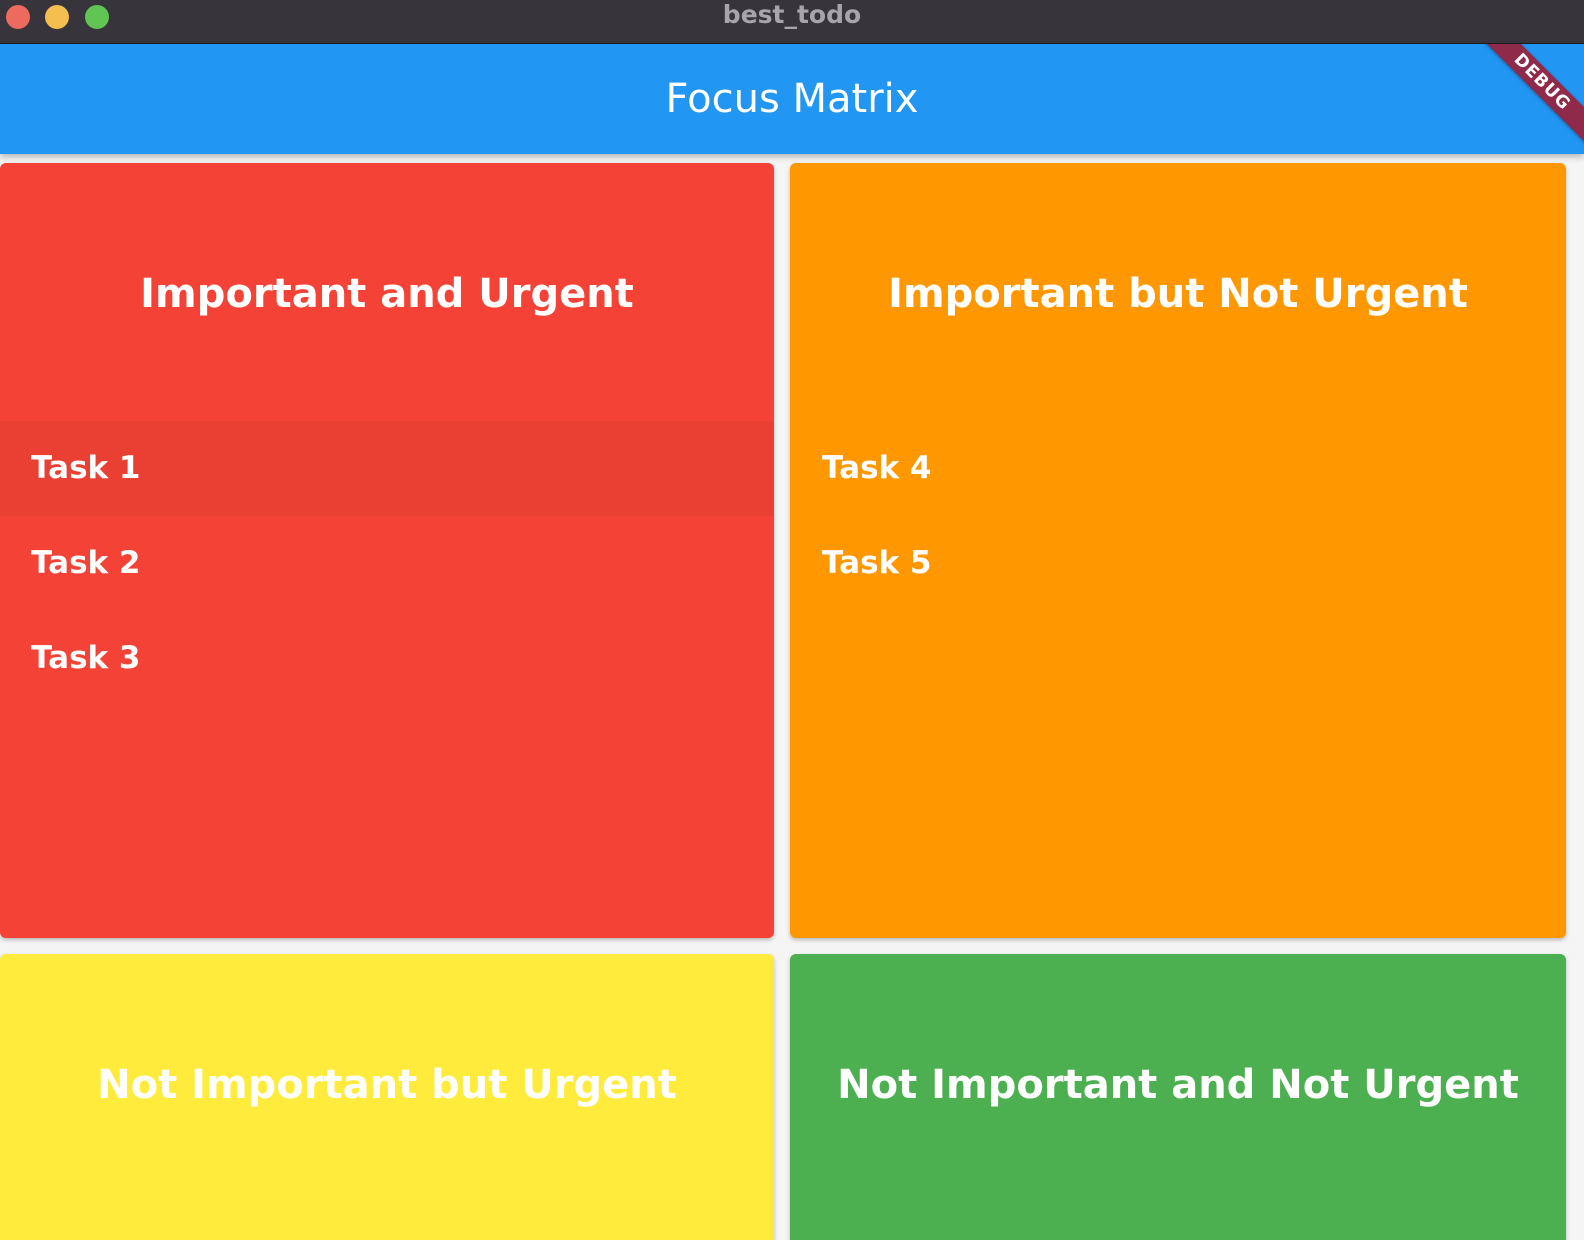 Image resolution: width=1584 pixels, height=1240 pixels. I want to click on task-list: Task 4 Task 5, so click(1178, 516).